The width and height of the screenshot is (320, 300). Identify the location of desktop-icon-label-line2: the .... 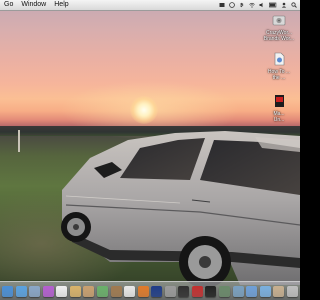
(279, 78).